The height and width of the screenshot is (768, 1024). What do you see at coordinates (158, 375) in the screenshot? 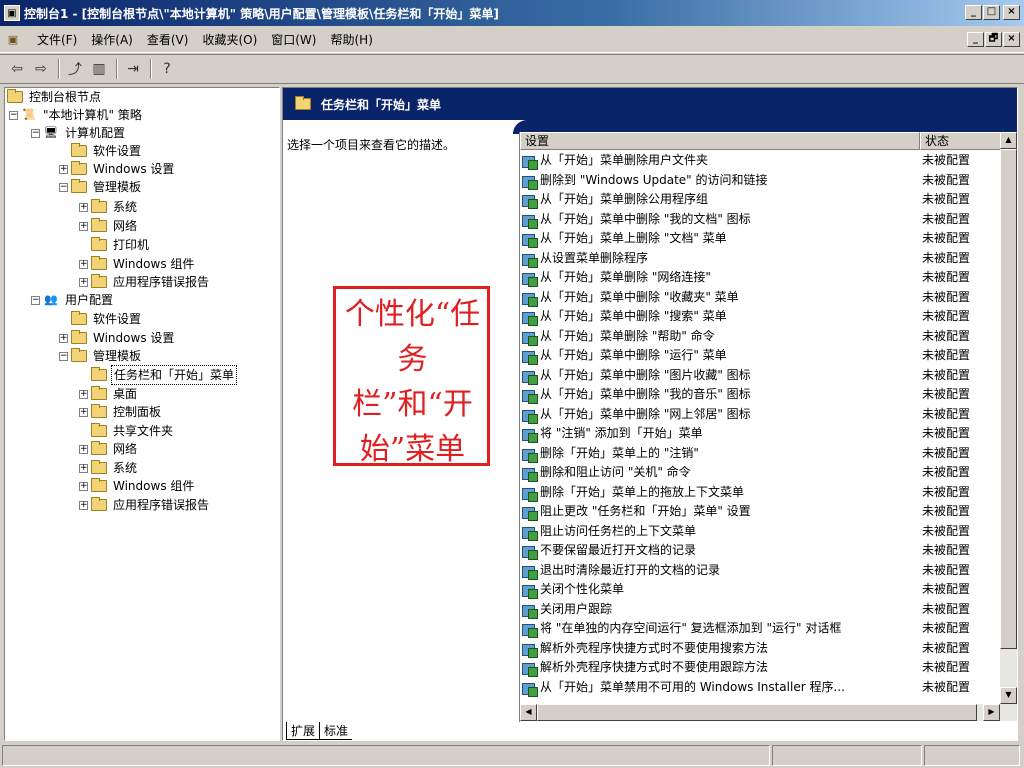
I see `tree-item-selected: 任务栏和「开始」菜单` at bounding box center [158, 375].